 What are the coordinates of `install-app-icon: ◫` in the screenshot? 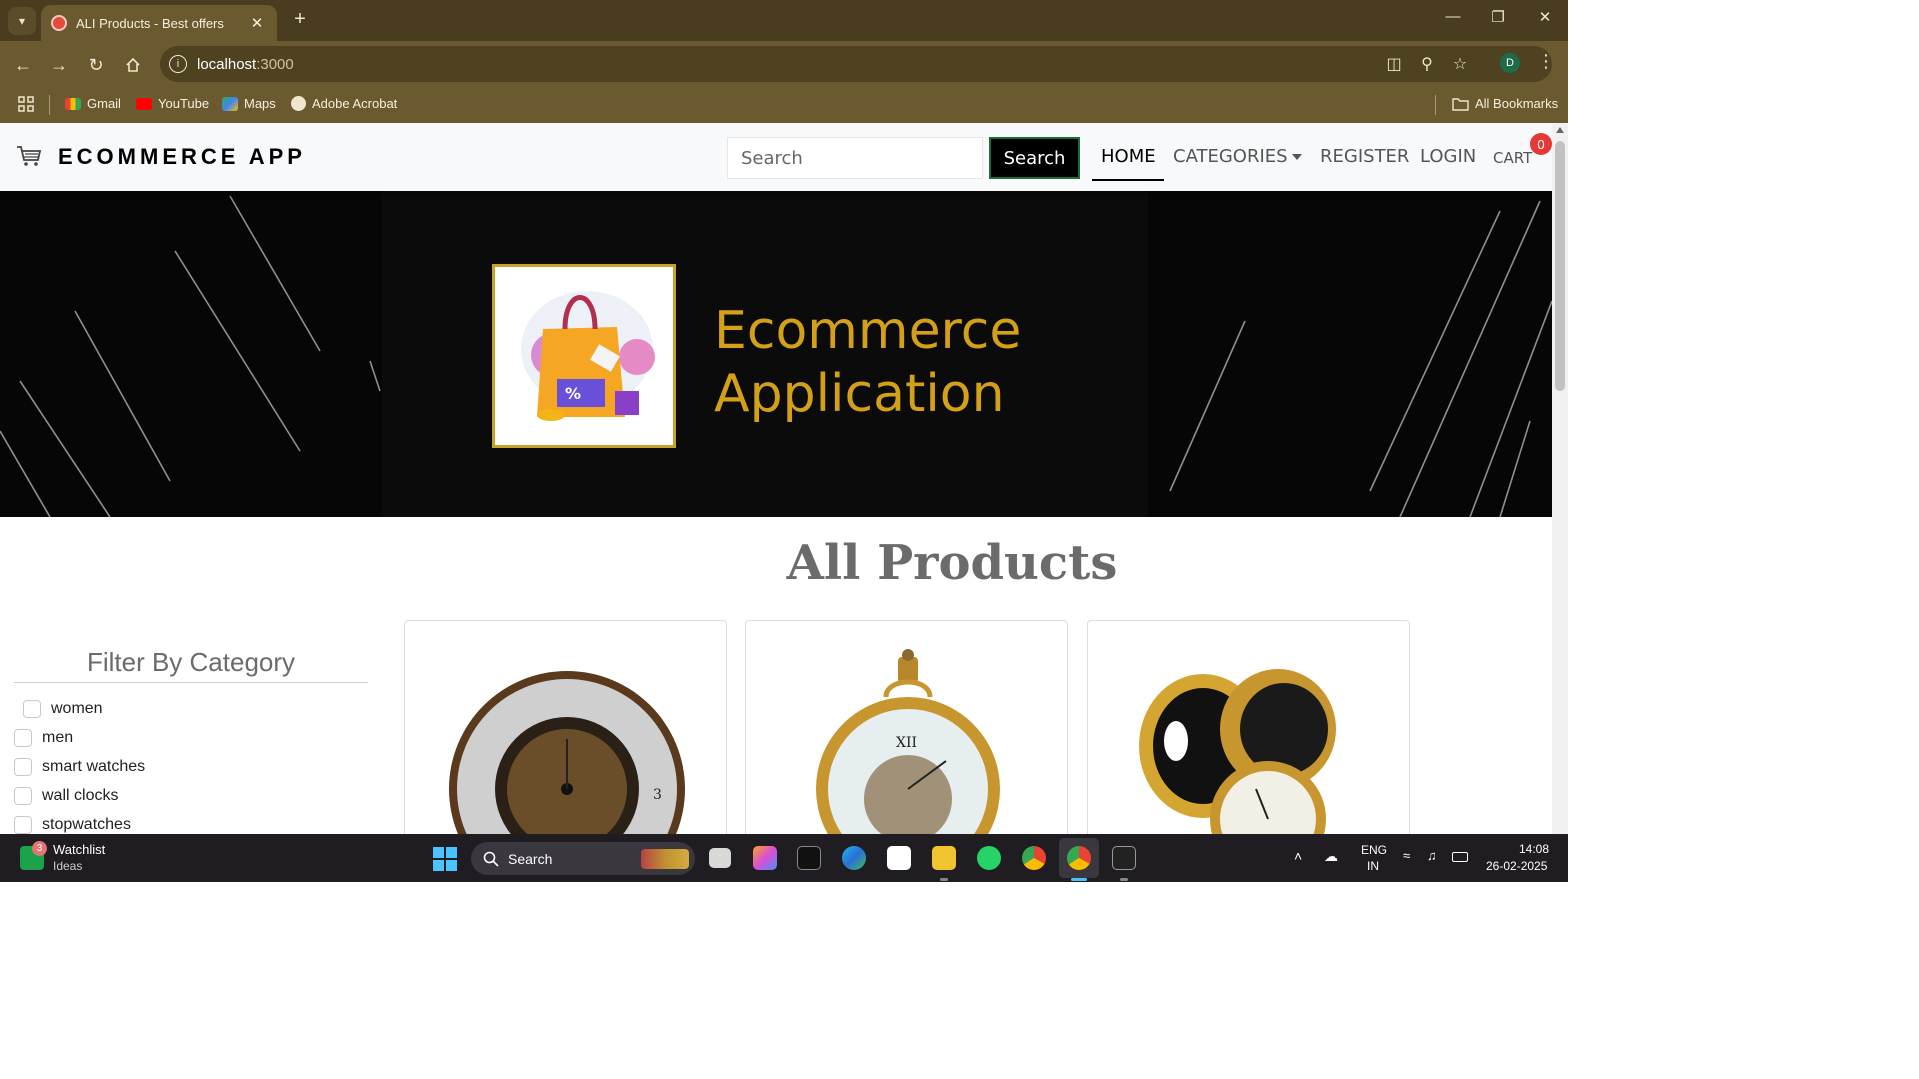 It's located at (1394, 64).